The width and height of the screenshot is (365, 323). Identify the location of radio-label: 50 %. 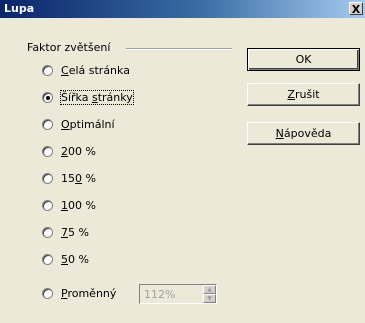
(75, 259).